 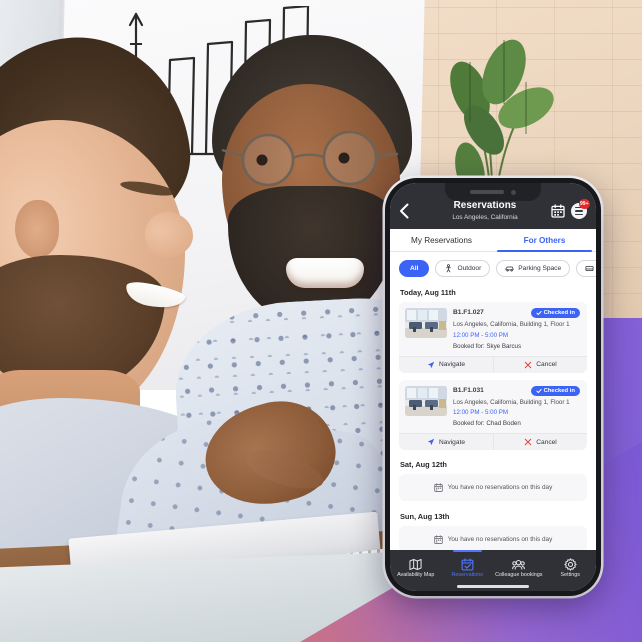 I want to click on people-icon, so click(x=519, y=565).